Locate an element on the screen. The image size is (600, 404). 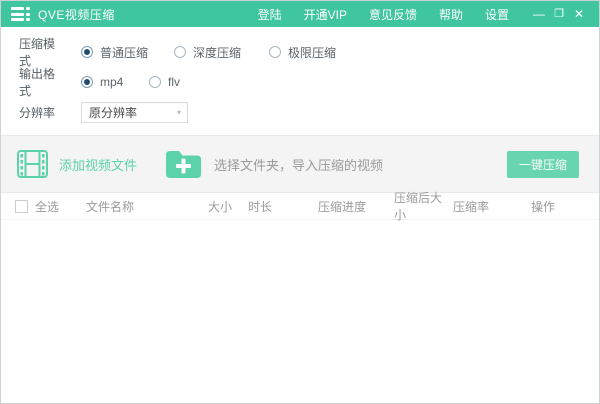
output-format-row: 输出格式 mp4 flv is located at coordinates (309, 82).